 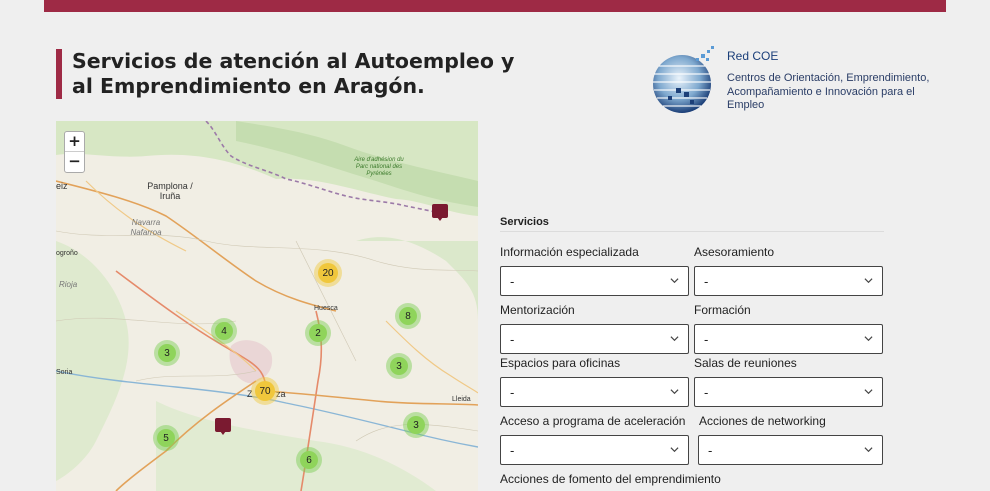 What do you see at coordinates (593, 421) in the screenshot?
I see `filter-label: Acceso a programa de aceleración` at bounding box center [593, 421].